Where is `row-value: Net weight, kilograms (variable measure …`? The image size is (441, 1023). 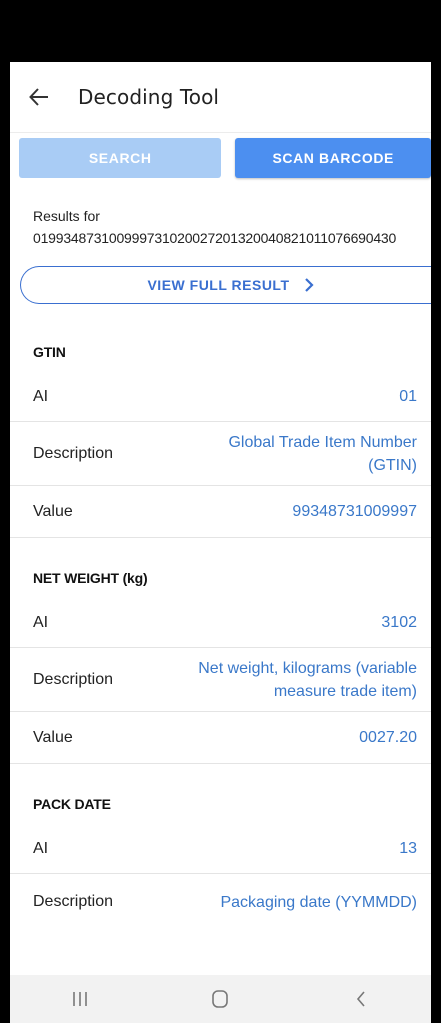 row-value: Net weight, kilograms (variable measure … is located at coordinates (307, 679).